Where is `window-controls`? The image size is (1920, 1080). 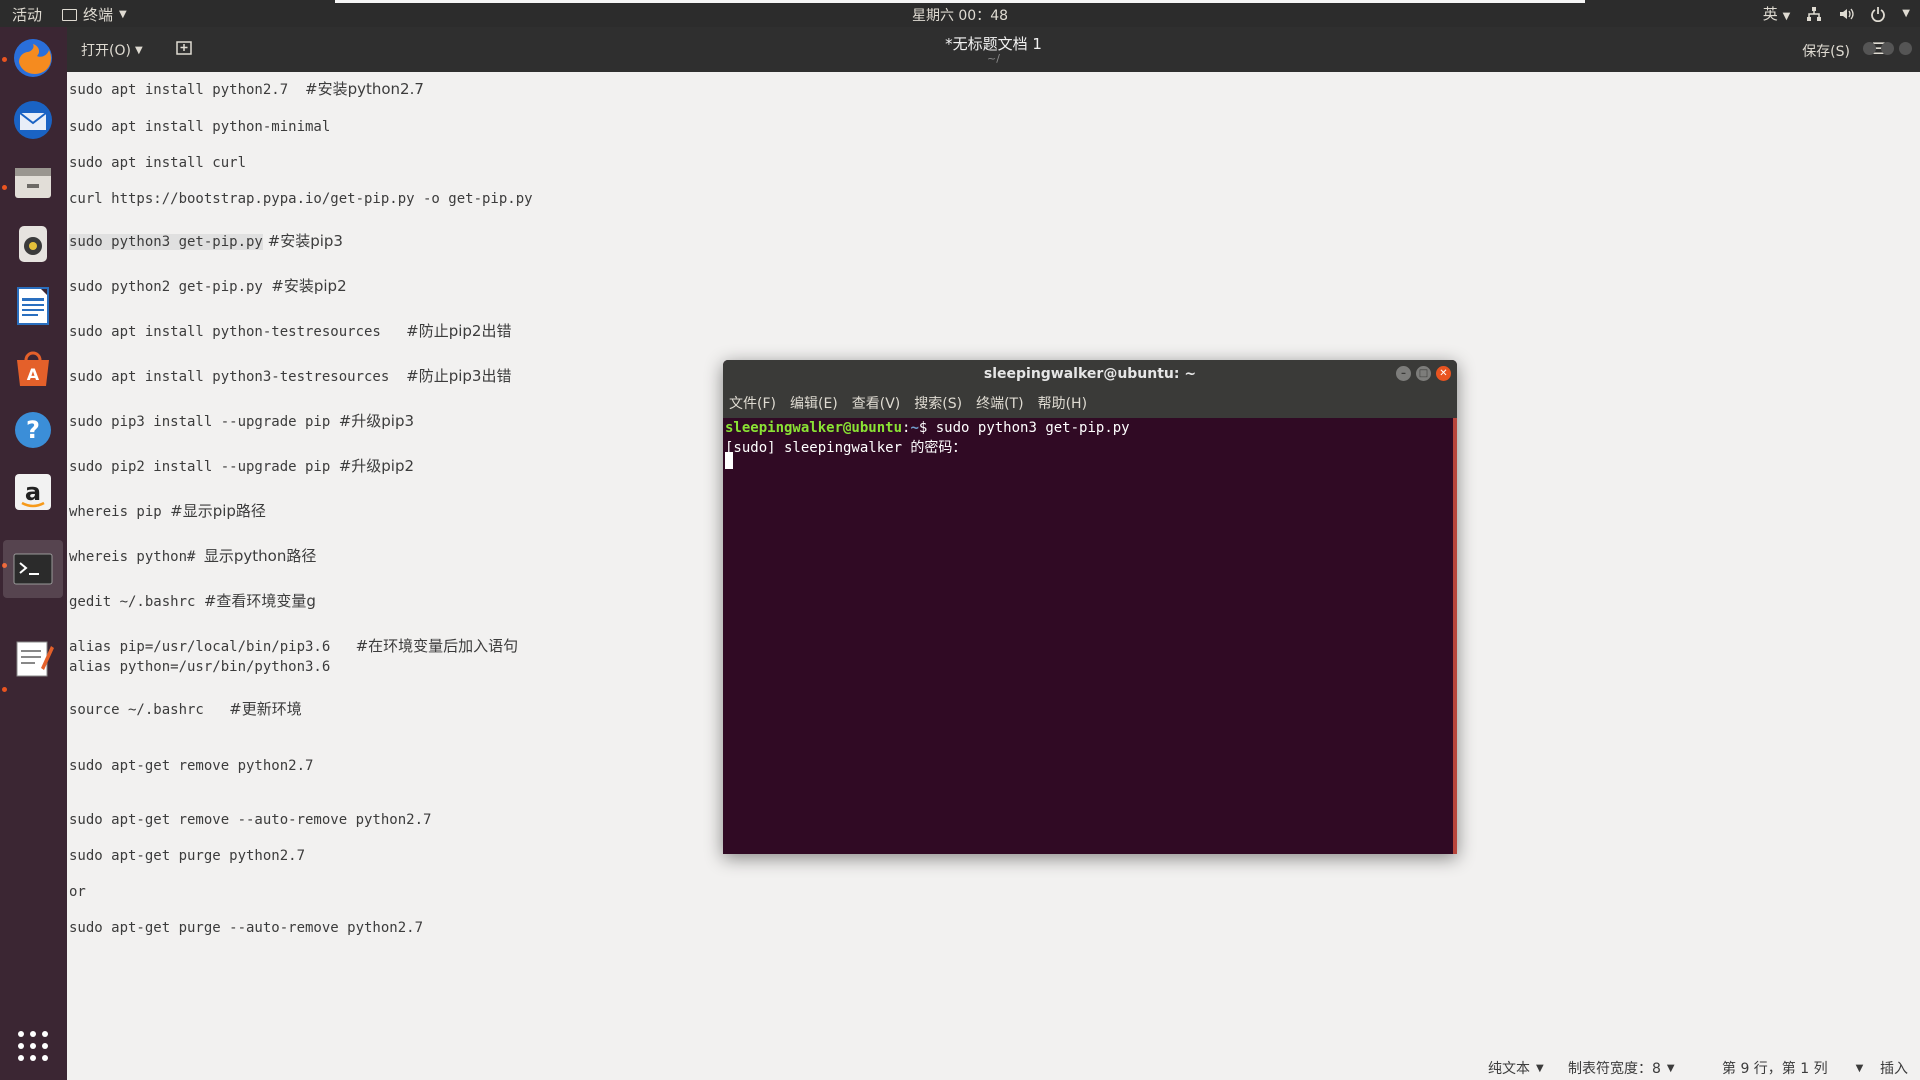
window-controls is located at coordinates (1887, 48).